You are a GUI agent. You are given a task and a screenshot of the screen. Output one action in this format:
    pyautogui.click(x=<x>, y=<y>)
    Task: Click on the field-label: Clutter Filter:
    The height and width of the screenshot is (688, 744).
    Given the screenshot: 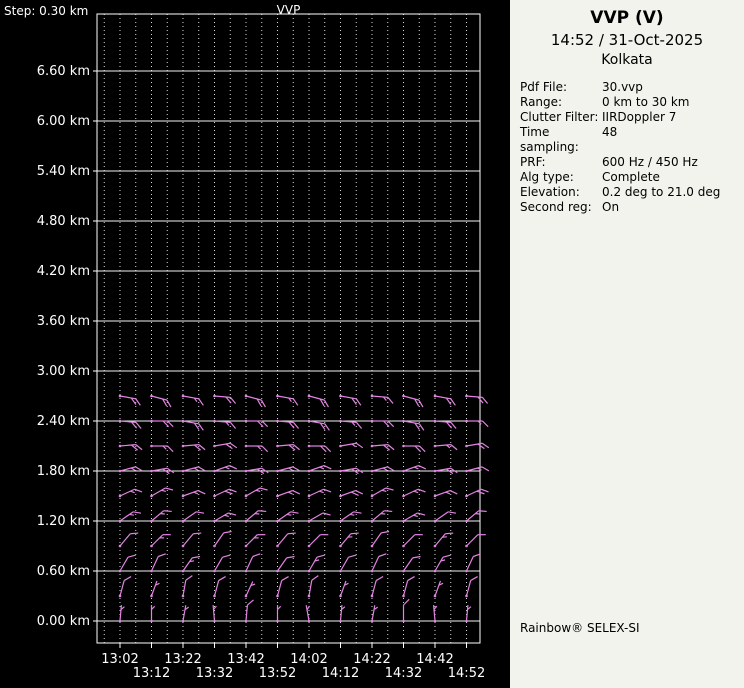 What is the action you would take?
    pyautogui.click(x=559, y=117)
    